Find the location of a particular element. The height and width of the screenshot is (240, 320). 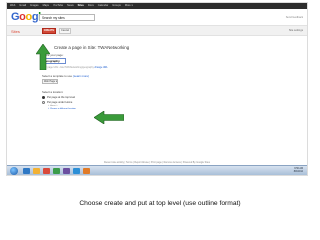

location-path: » Home » is located at coordinates (53, 106).